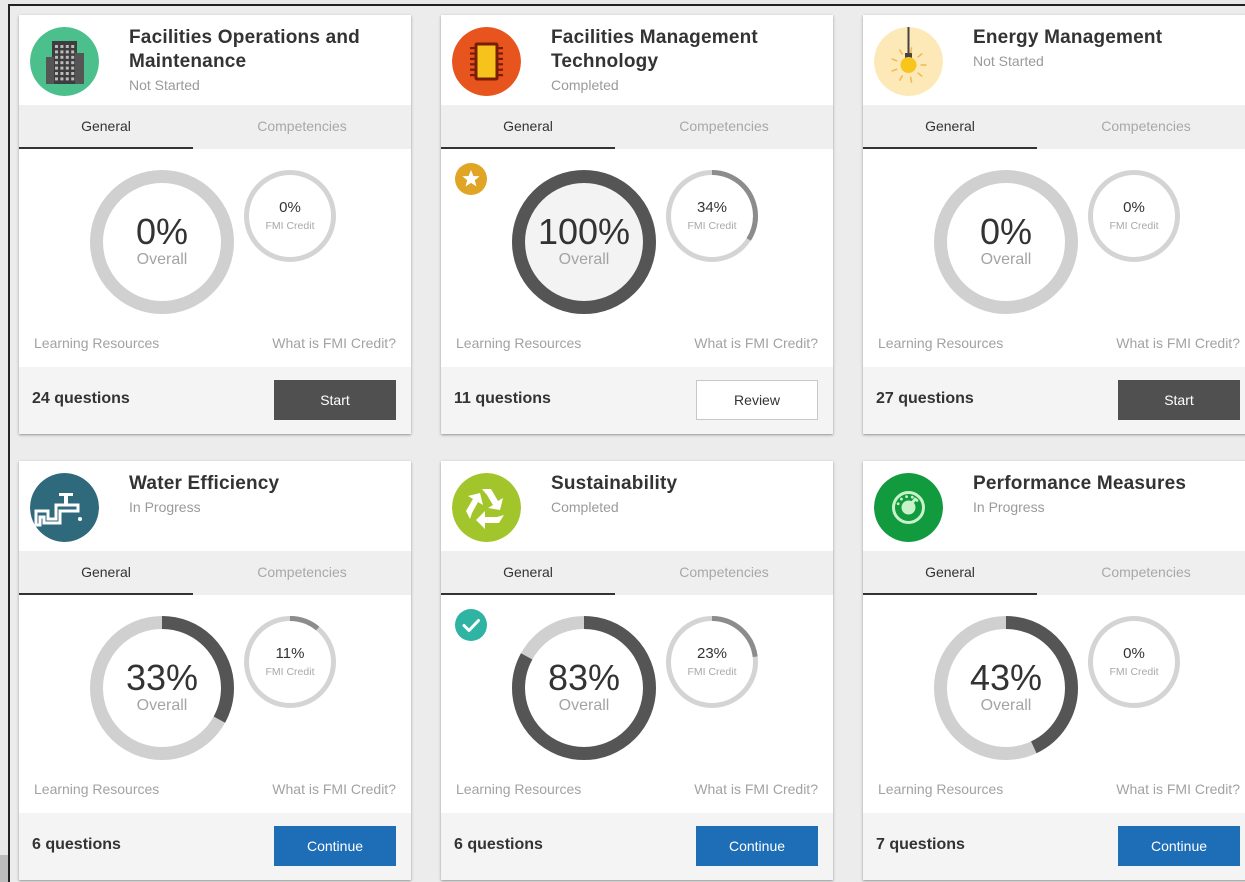  Describe the element at coordinates (486, 61) in the screenshot. I see `microchip-icon` at that location.